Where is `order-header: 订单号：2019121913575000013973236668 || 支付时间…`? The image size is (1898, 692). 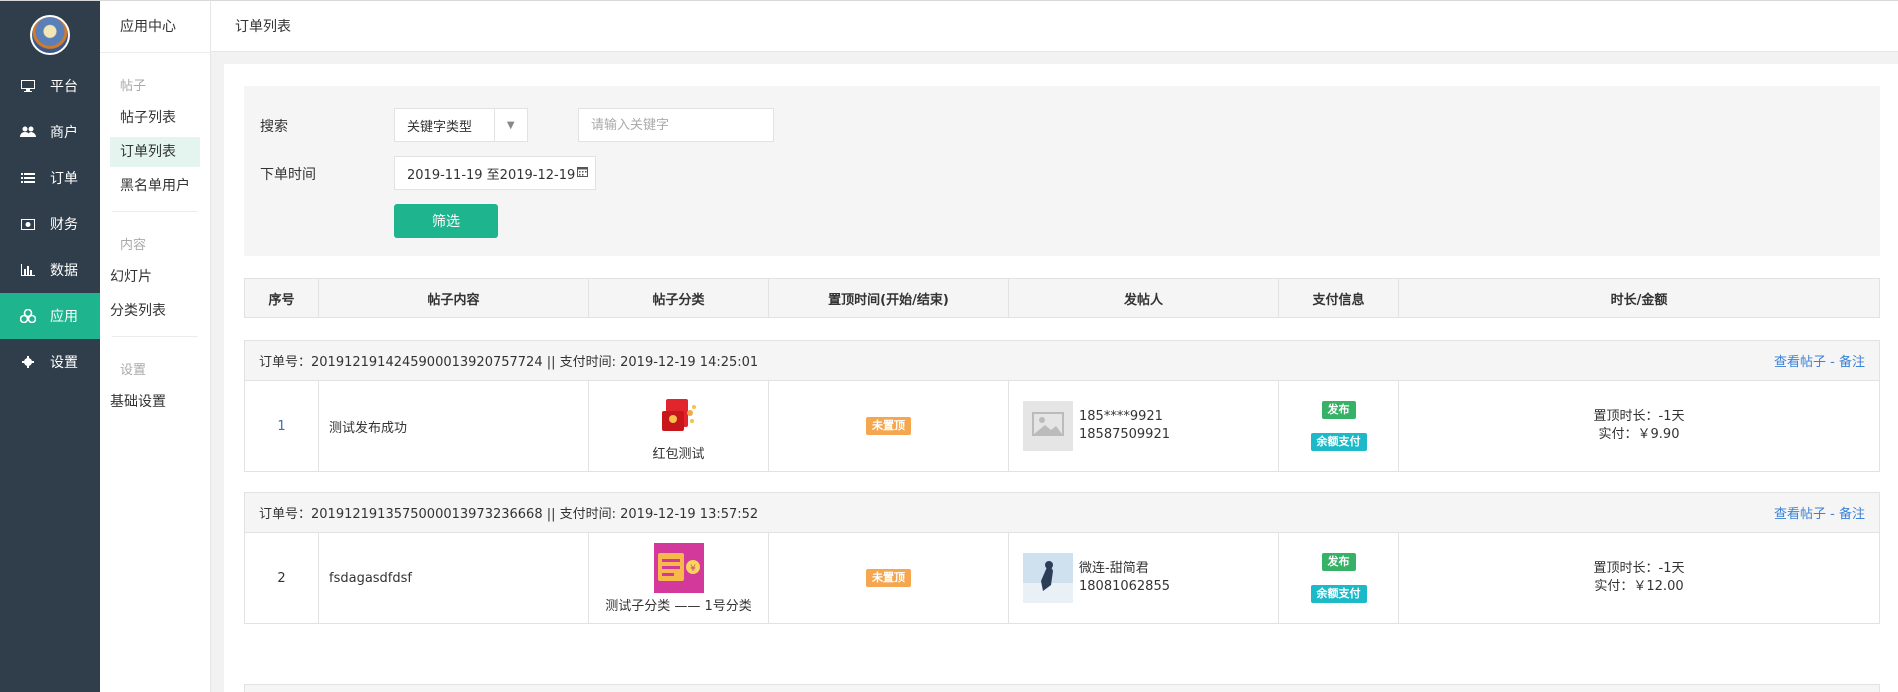
order-header: 订单号：2019121913575000013973236668 || 支付时间… is located at coordinates (1062, 513).